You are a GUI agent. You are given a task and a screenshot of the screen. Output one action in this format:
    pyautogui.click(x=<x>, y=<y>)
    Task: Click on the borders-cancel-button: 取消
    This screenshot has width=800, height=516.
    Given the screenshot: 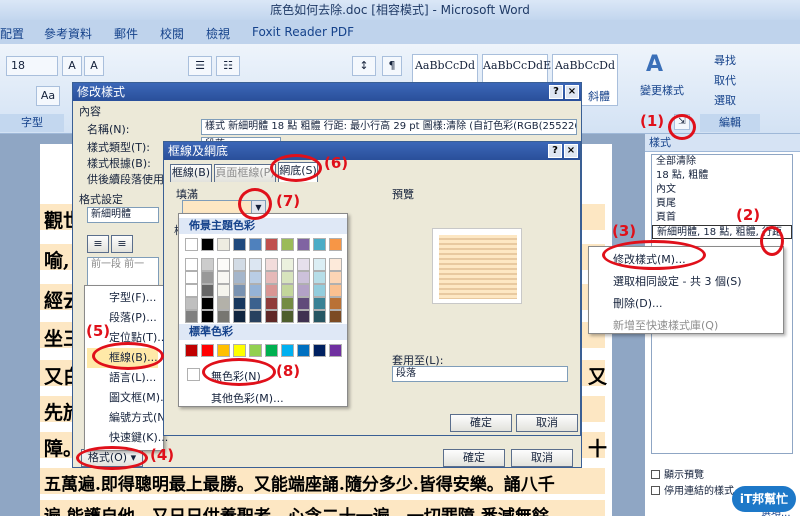 What is the action you would take?
    pyautogui.click(x=547, y=423)
    